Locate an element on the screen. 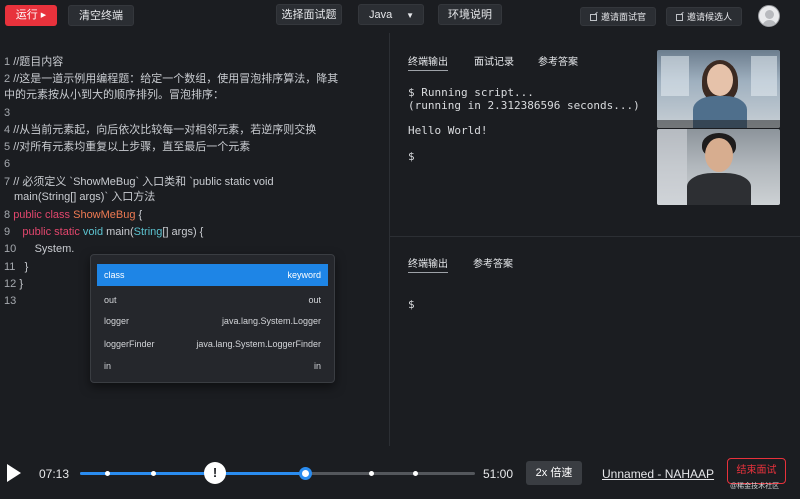 This screenshot has height=499, width=800. terminal-output-line: Hello World! is located at coordinates (448, 130).